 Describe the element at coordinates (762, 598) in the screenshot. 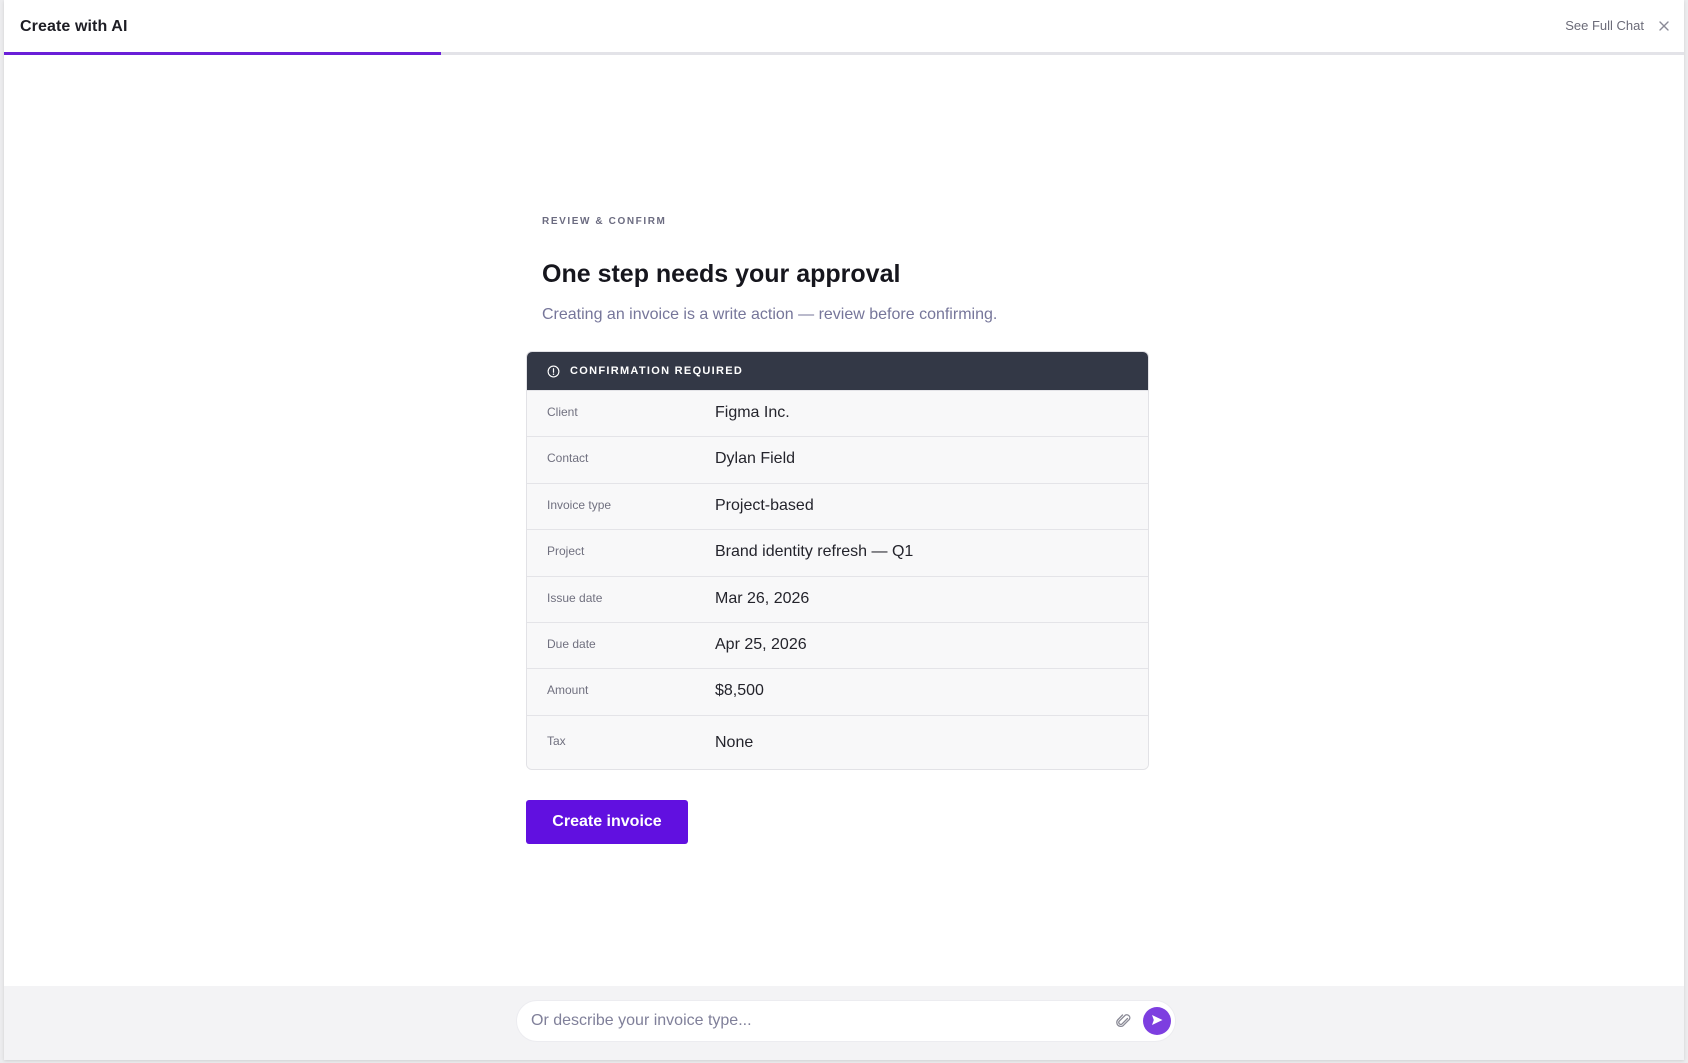

I see `detail-value: Mar 26, 2026` at that location.